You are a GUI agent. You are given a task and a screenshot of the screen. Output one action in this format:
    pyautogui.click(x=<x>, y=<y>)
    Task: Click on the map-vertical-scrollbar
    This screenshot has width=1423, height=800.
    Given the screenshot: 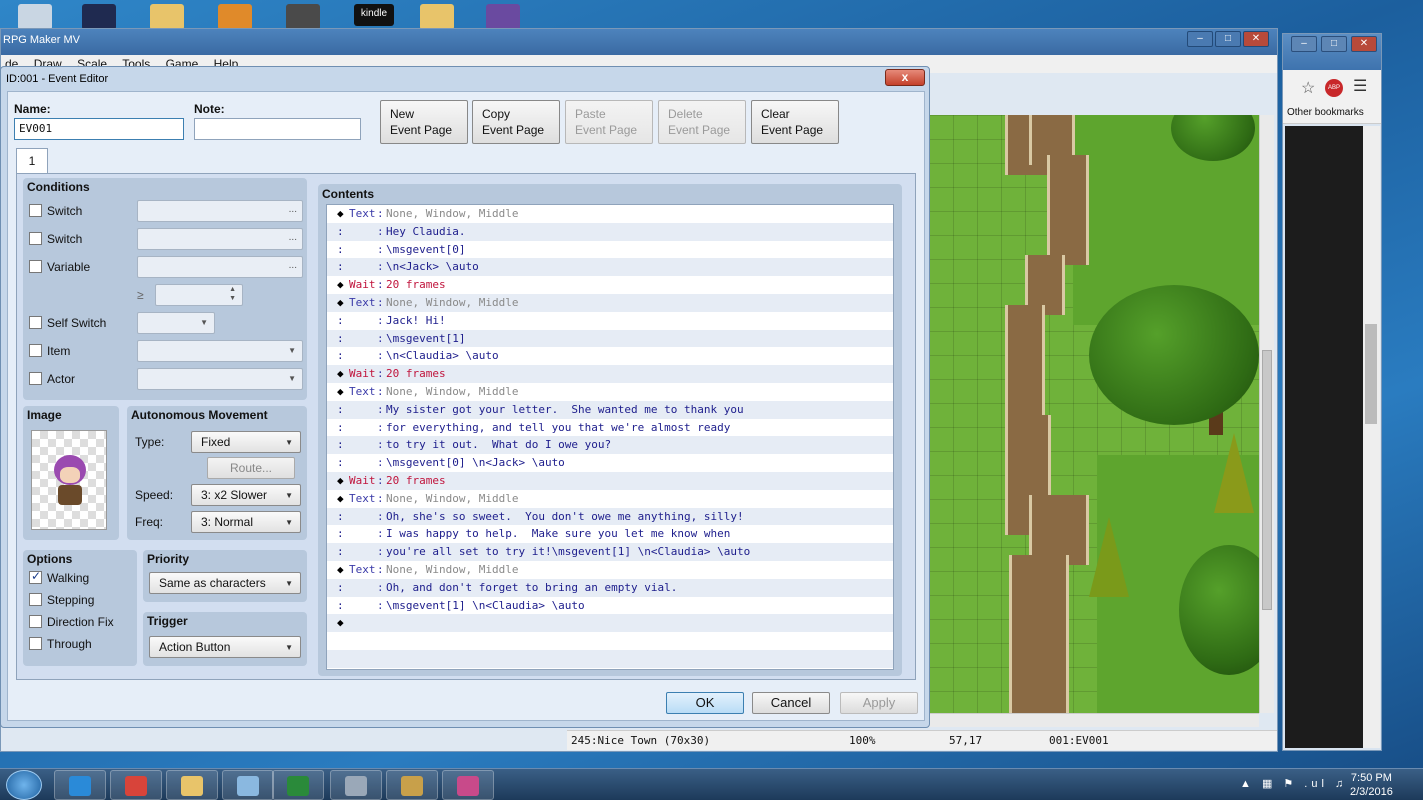 What is the action you would take?
    pyautogui.click(x=1266, y=414)
    